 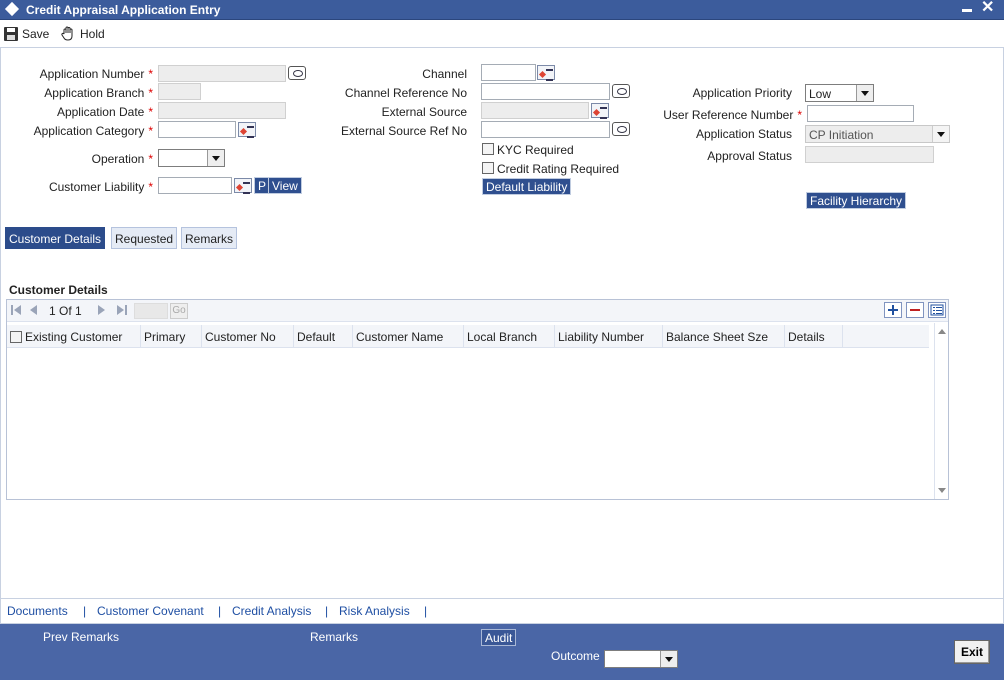 What do you see at coordinates (179, 91) in the screenshot?
I see `application-branch-field` at bounding box center [179, 91].